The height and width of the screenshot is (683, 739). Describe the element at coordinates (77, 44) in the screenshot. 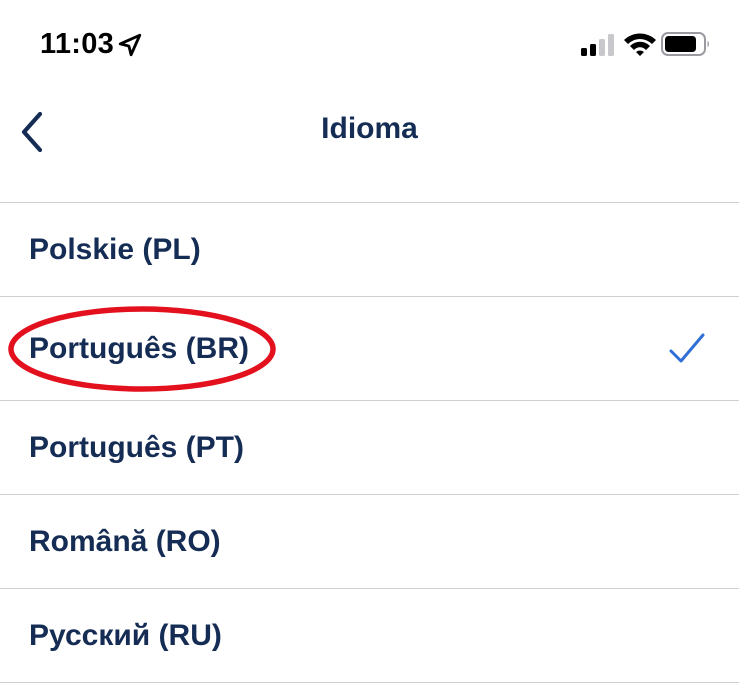

I see `status-time: 11:03` at that location.